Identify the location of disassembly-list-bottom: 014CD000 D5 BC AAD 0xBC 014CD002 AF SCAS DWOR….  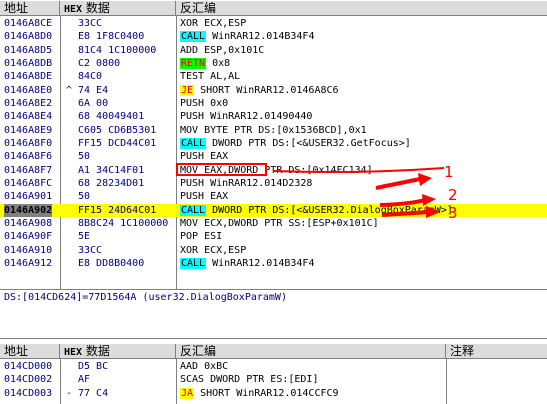
(273, 380).